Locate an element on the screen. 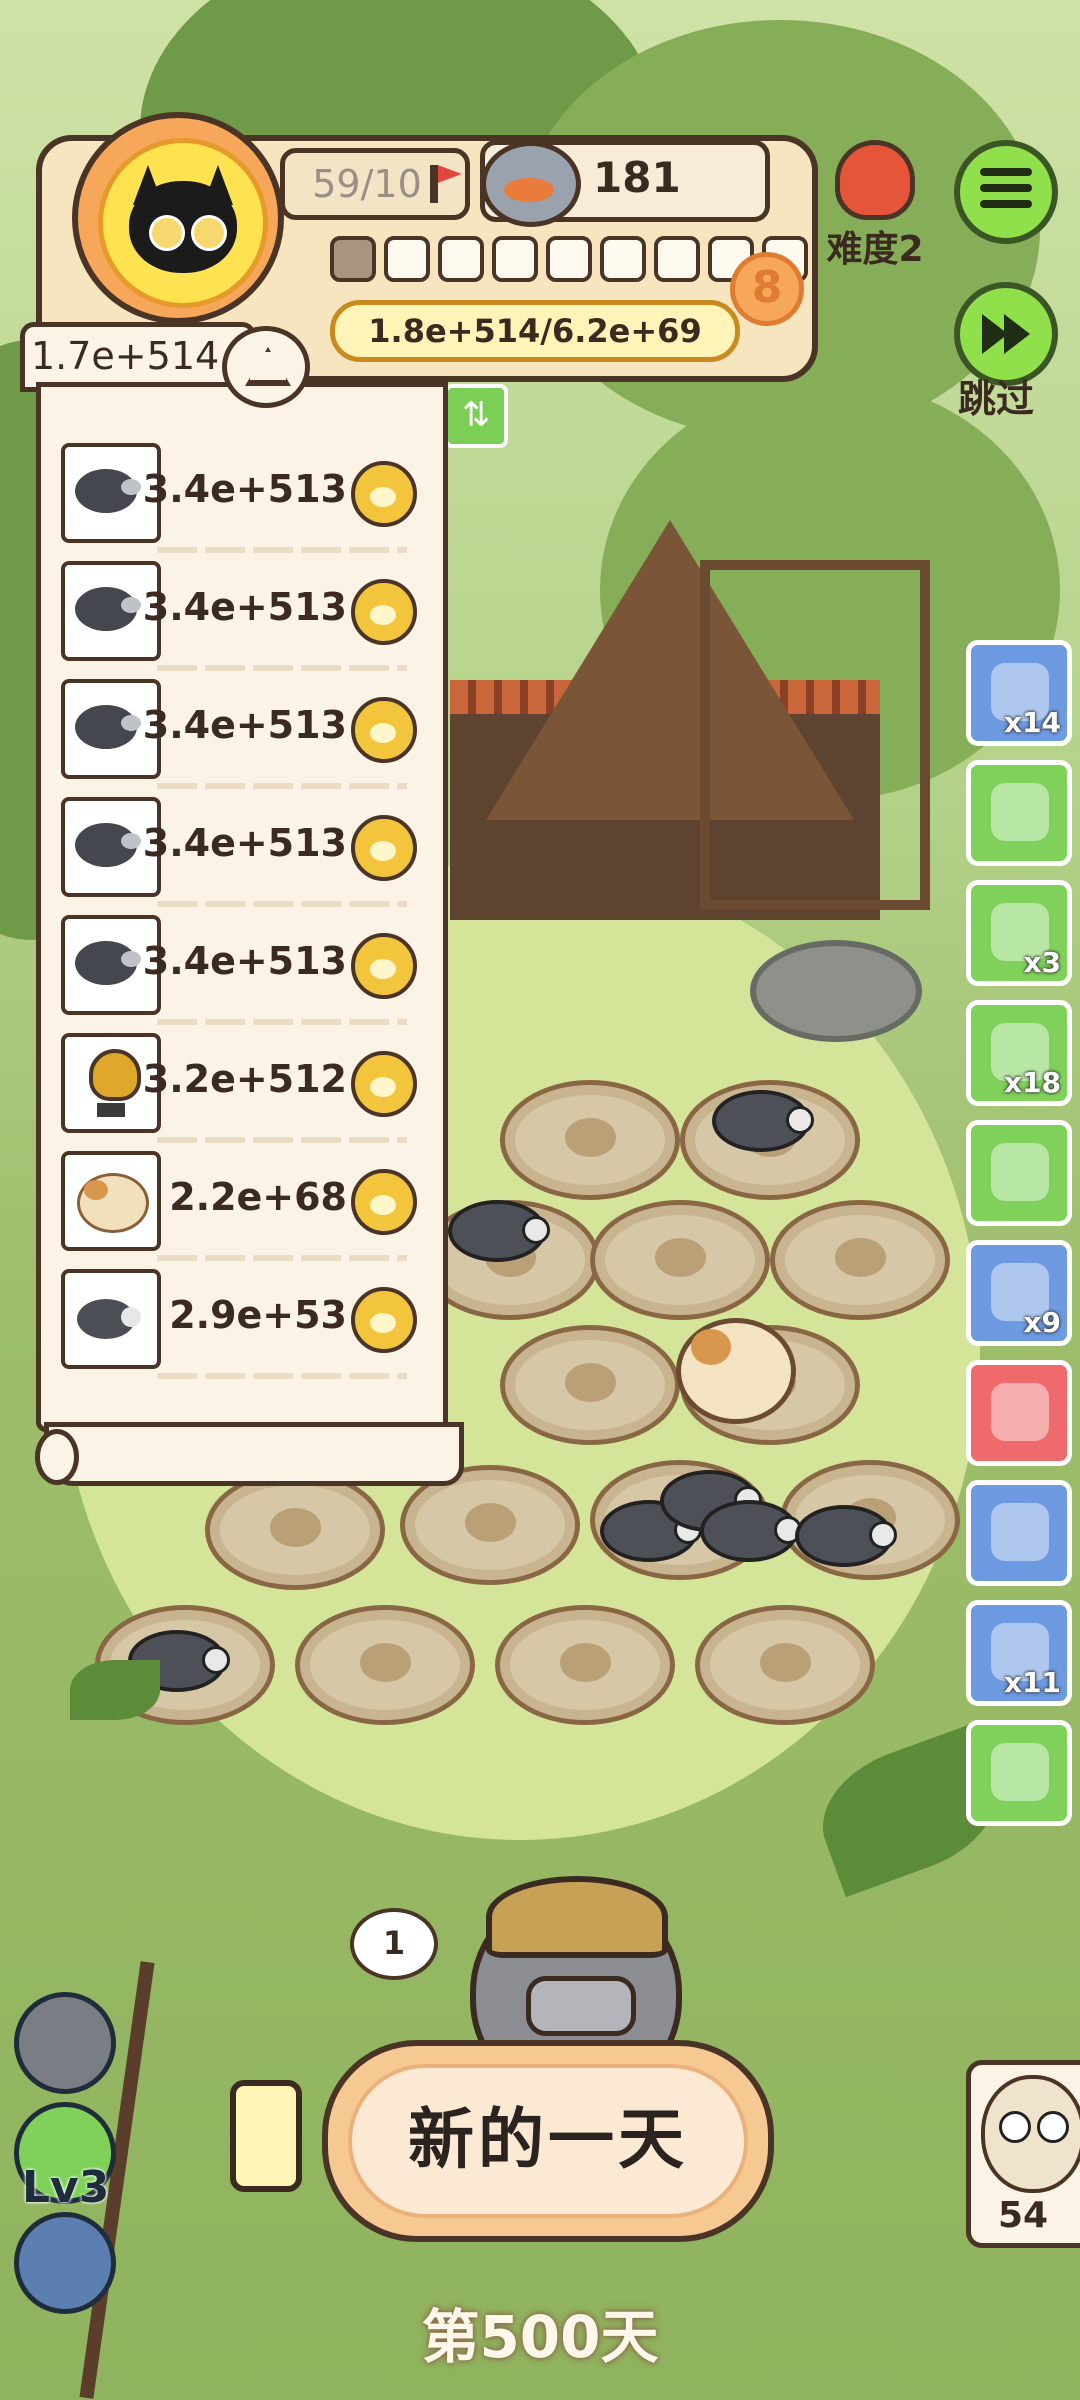 The height and width of the screenshot is (2400, 1080). resource-row: 2.9e+53 is located at coordinates (242, 1324).